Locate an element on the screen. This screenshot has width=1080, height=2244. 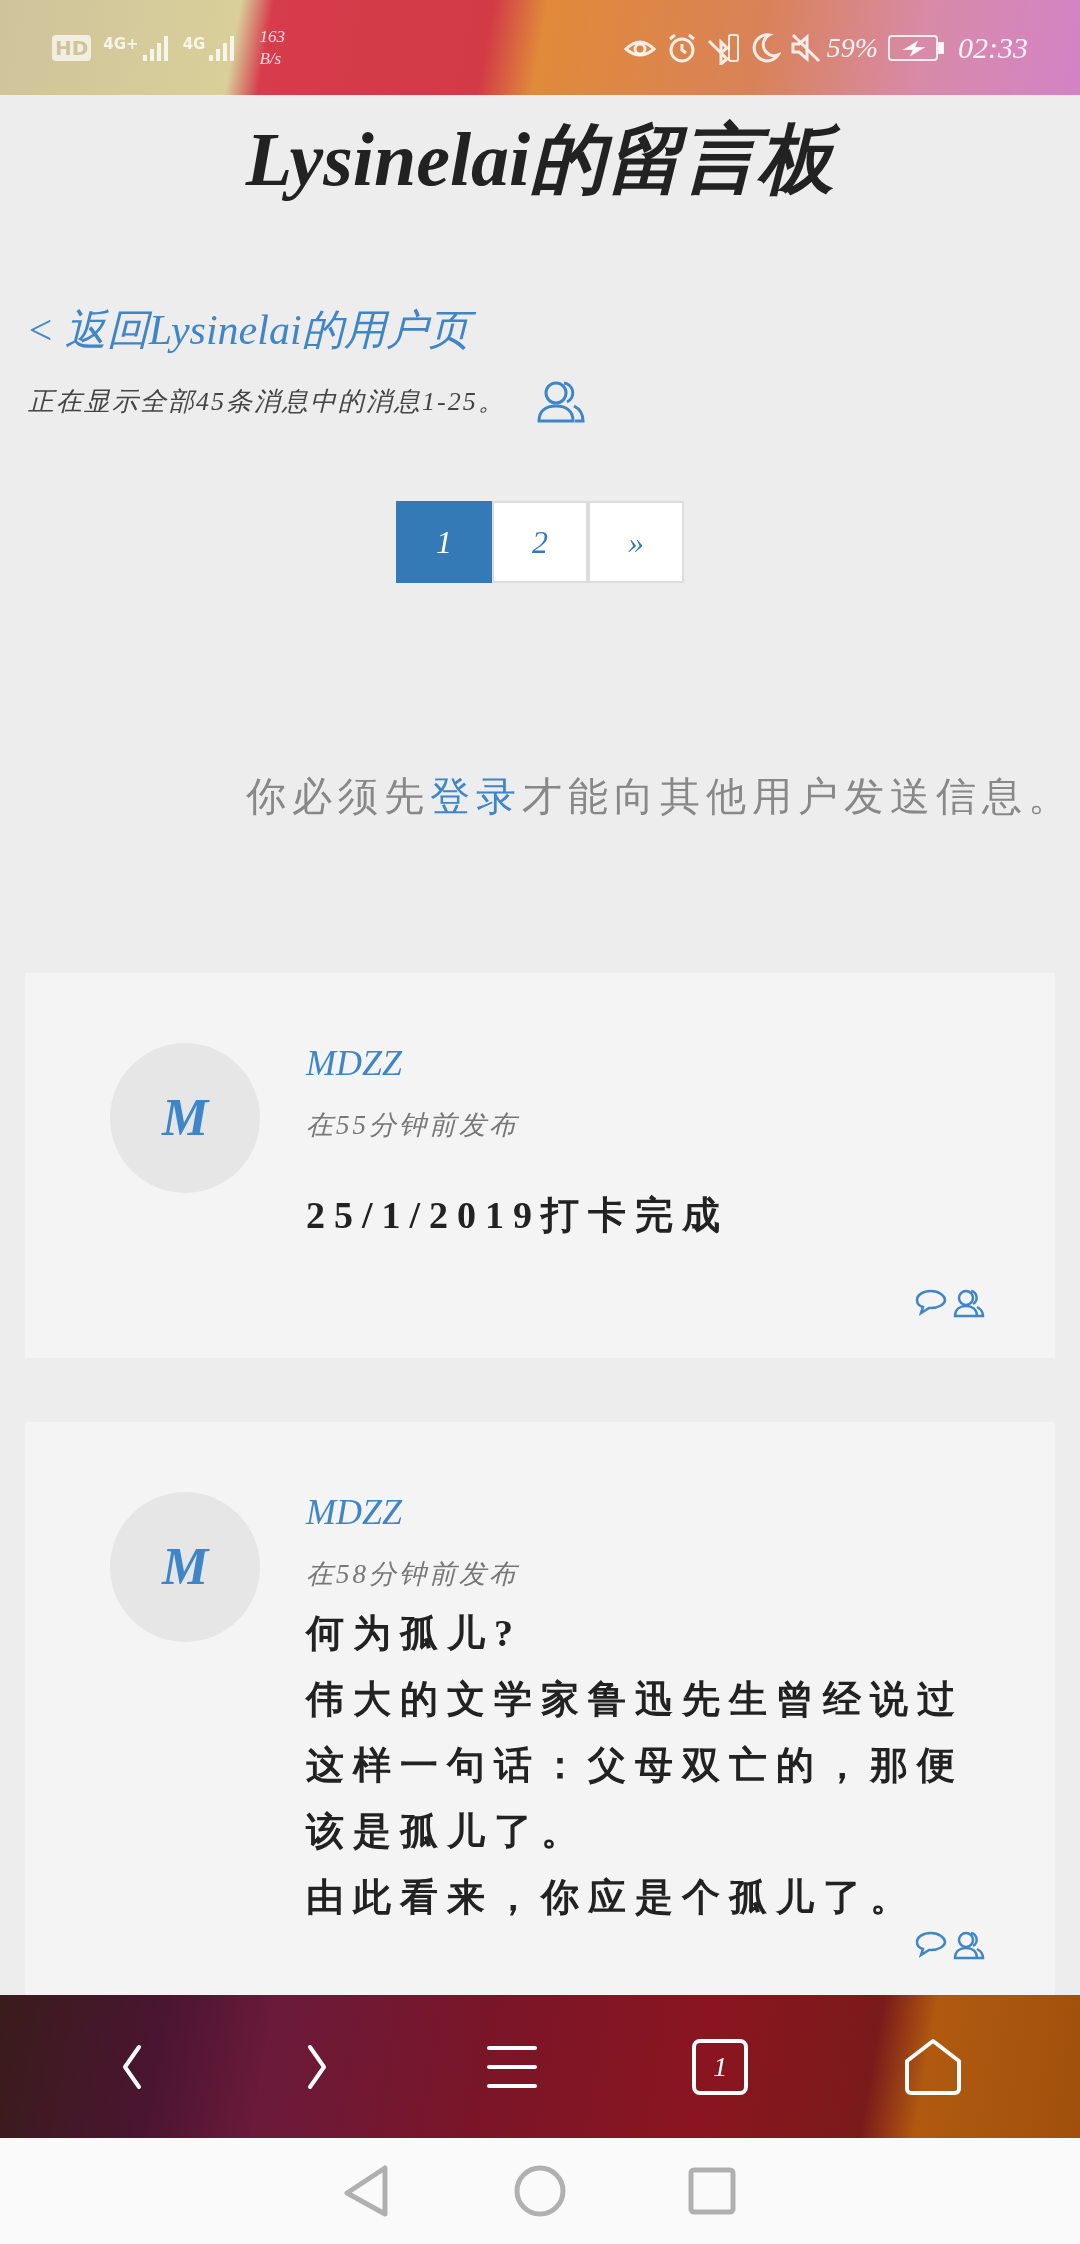
tabs-button: 1 is located at coordinates (720, 2066).